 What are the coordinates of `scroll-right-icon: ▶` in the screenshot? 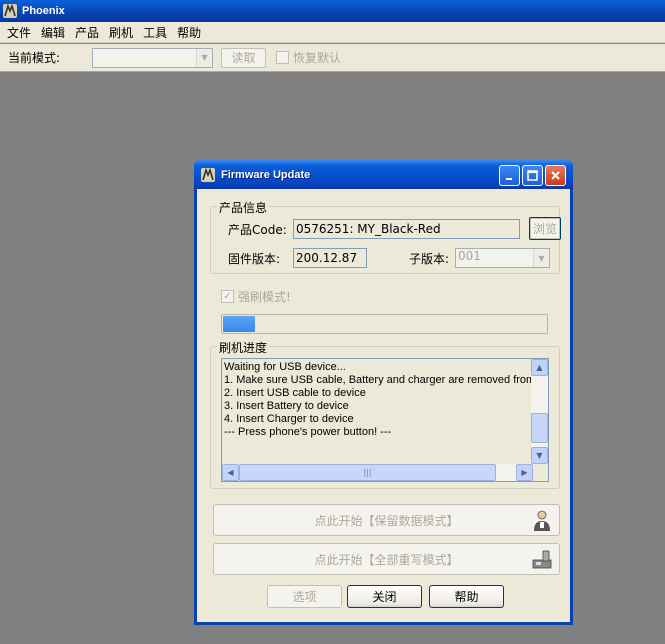 It's located at (524, 472).